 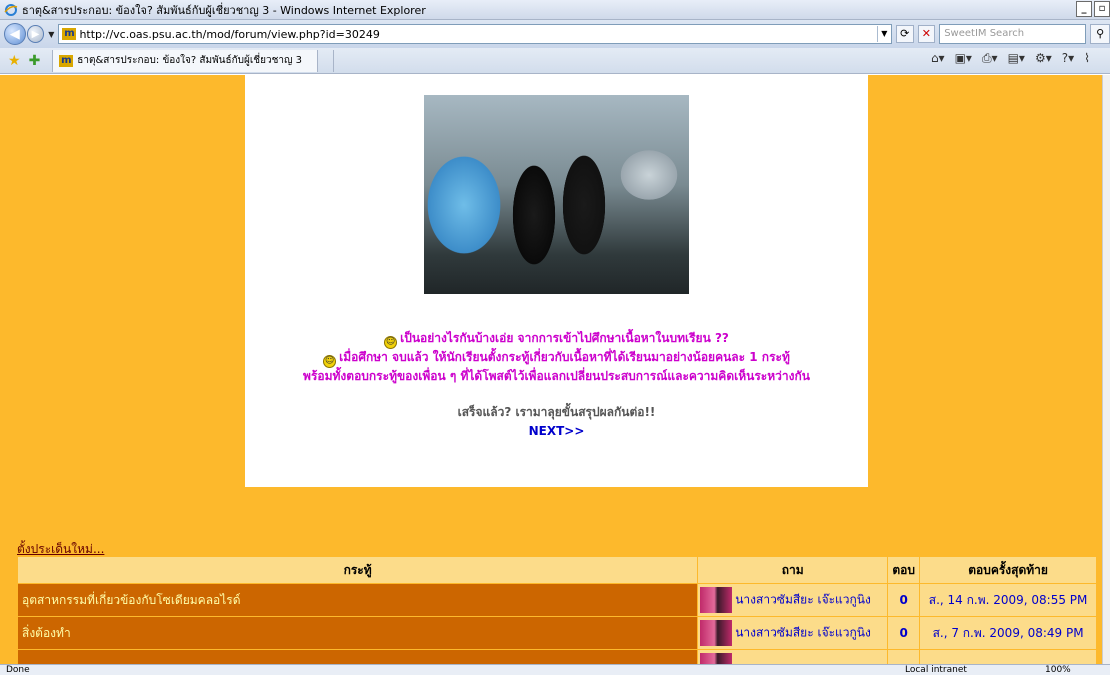 I want to click on command-bar: ⌂▾ ▣▾ ⎙▾ ▤▾ ⚙▾ ?▾ ⌇, so click(x=1010, y=58).